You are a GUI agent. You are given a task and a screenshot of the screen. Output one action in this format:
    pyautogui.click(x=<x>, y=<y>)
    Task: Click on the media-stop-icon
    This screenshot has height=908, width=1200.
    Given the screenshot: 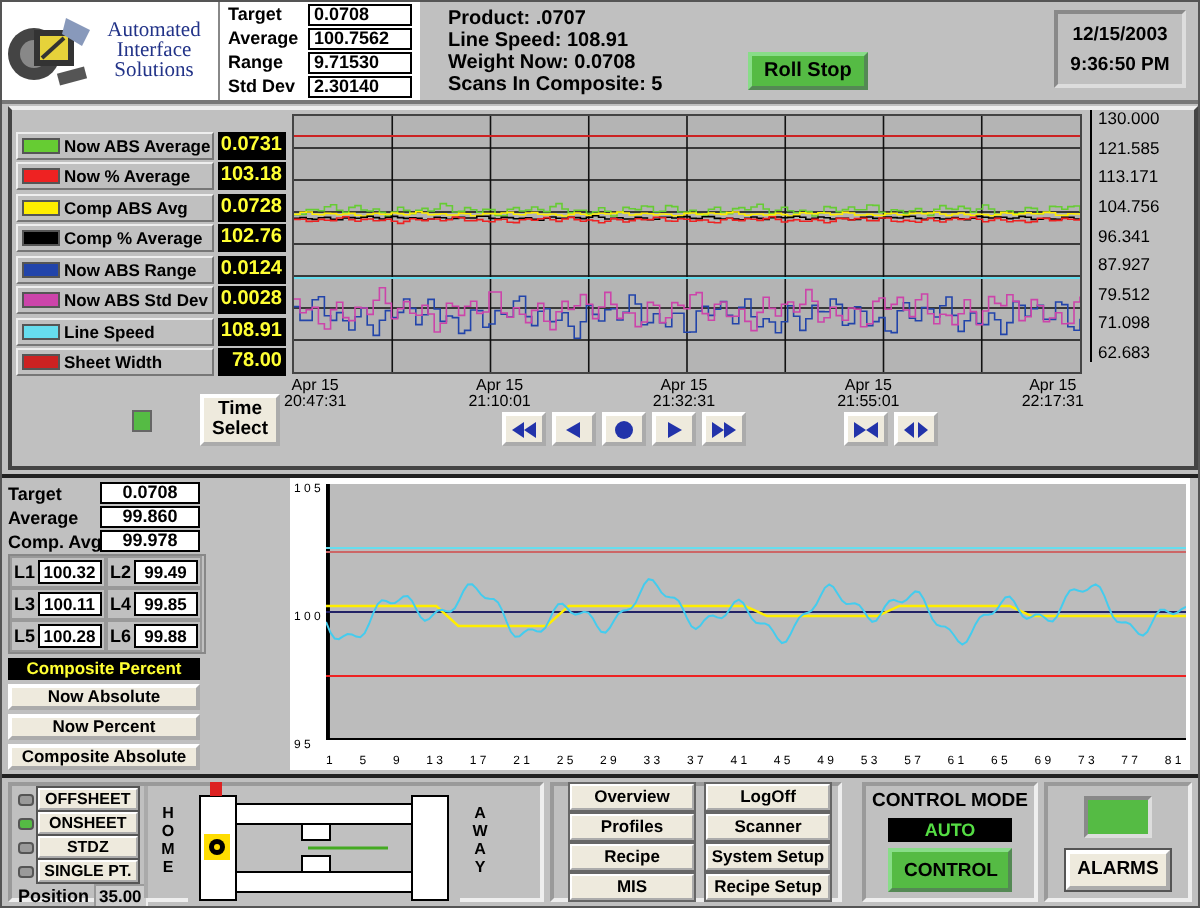 What is the action you would take?
    pyautogui.click(x=624, y=429)
    